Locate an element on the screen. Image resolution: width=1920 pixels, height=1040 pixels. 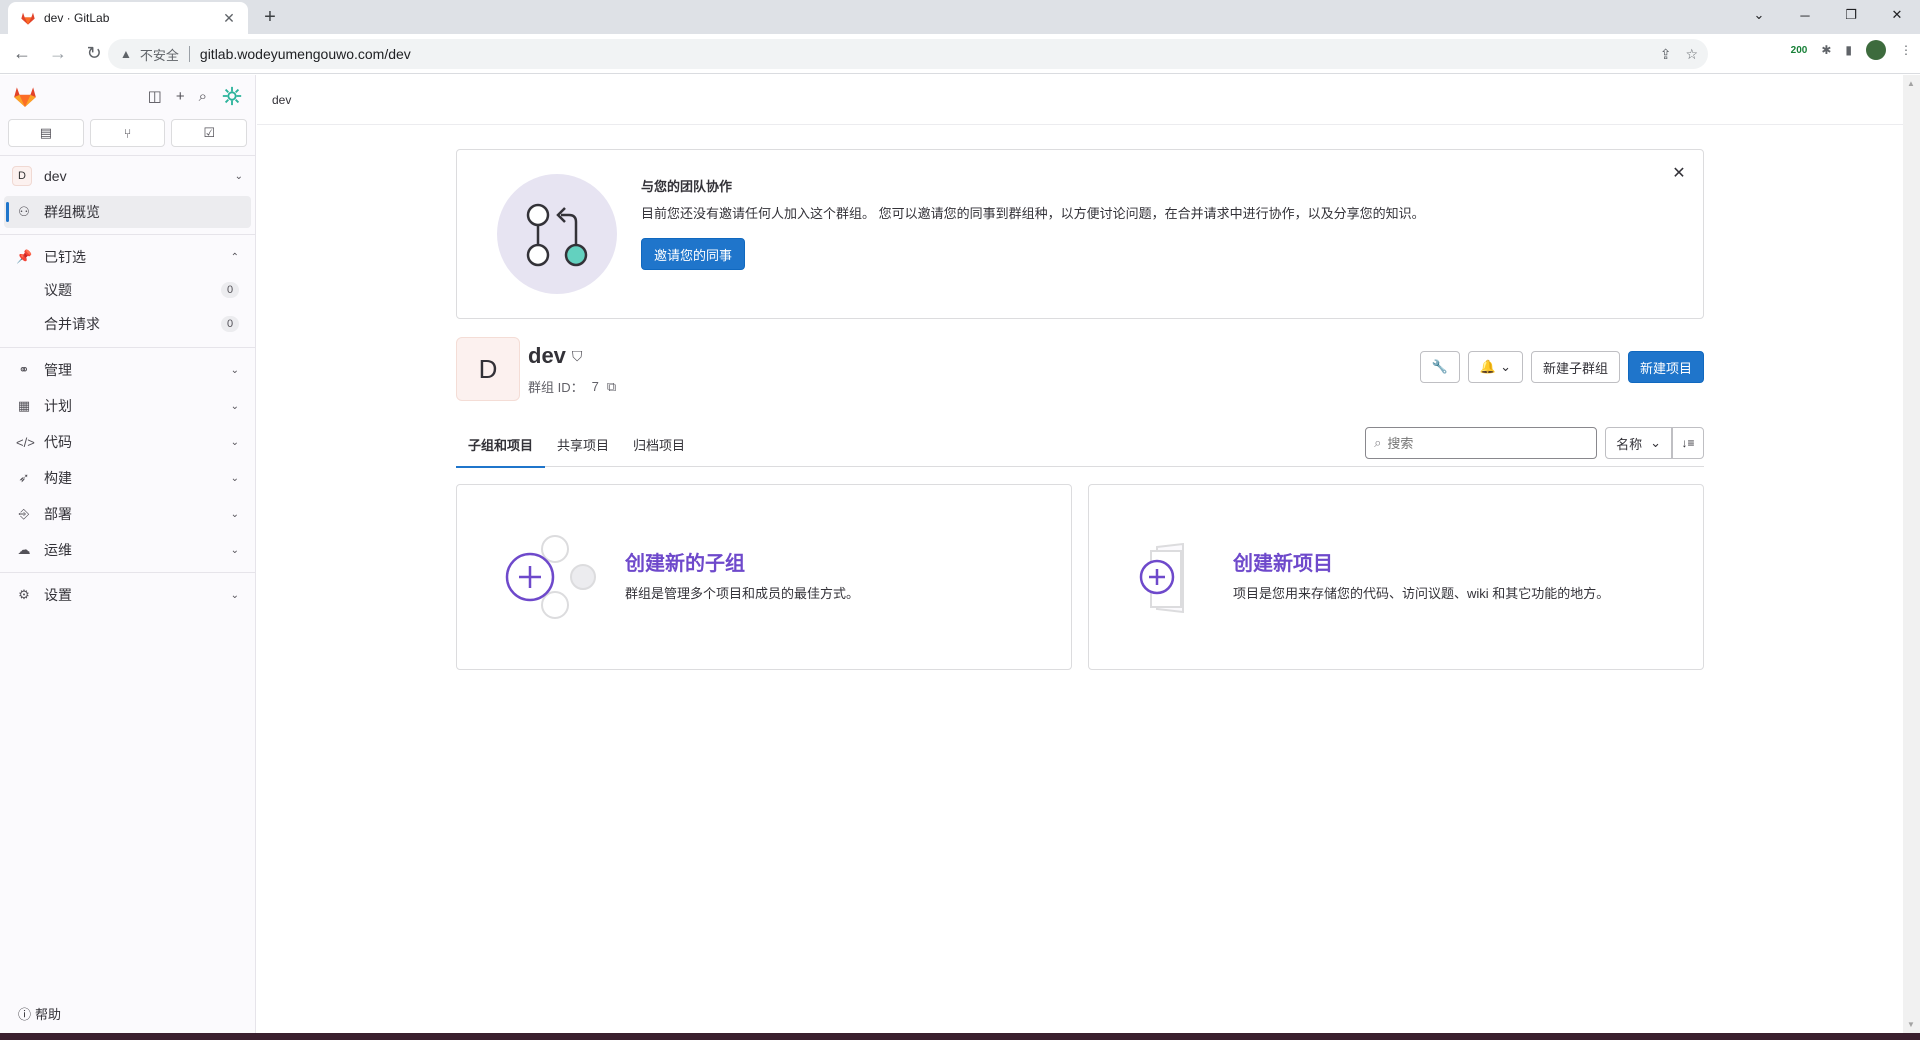
scroll-down-icon: ▼ is located at coordinates (1911, 1024).